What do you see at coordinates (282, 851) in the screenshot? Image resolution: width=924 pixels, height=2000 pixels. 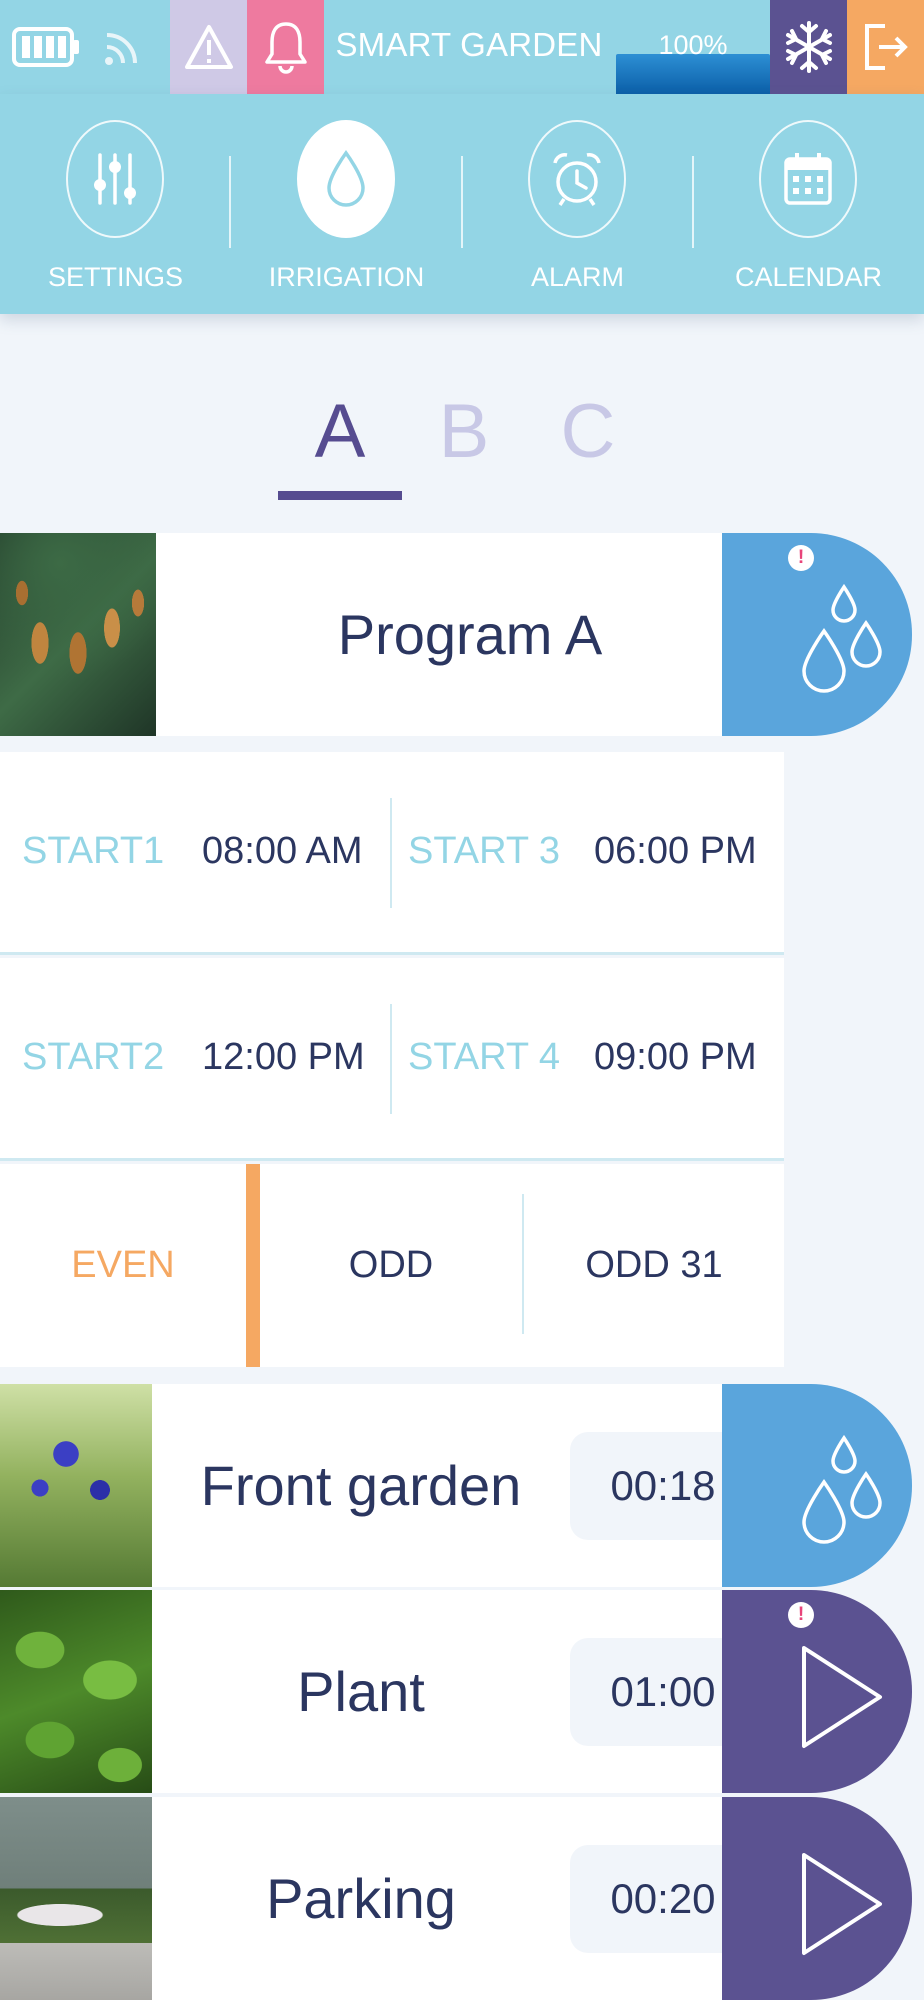 I see `start1-time: 08:00 AM` at bounding box center [282, 851].